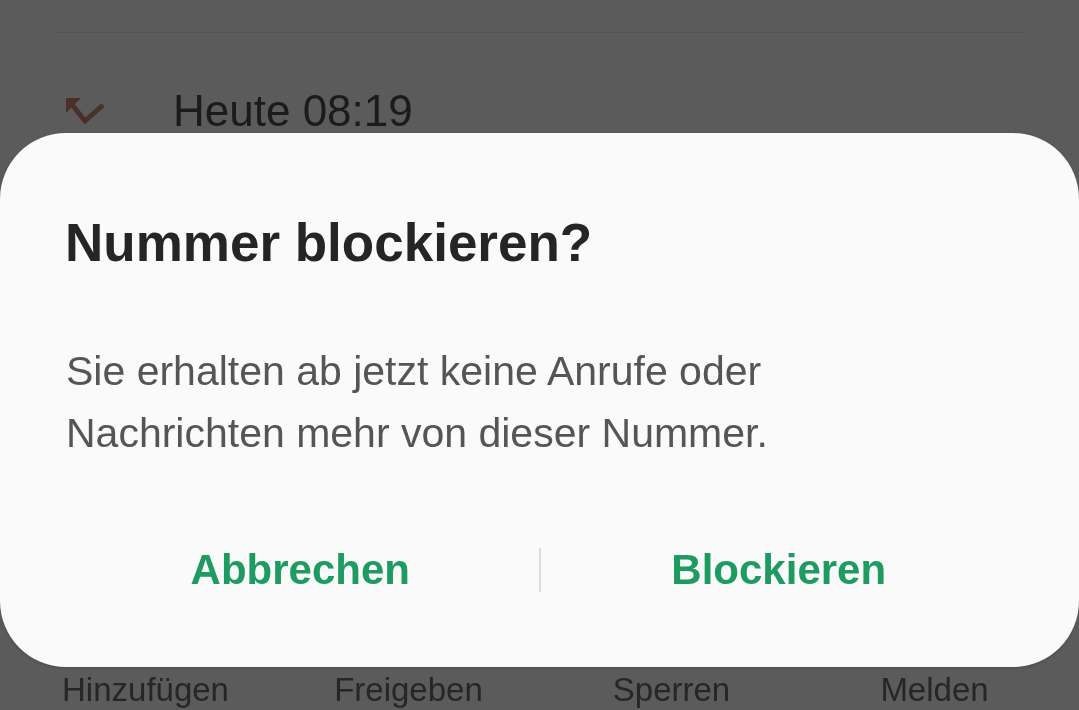 The image size is (1079, 710). Describe the element at coordinates (778, 570) in the screenshot. I see `dialog-button: Blockieren` at that location.